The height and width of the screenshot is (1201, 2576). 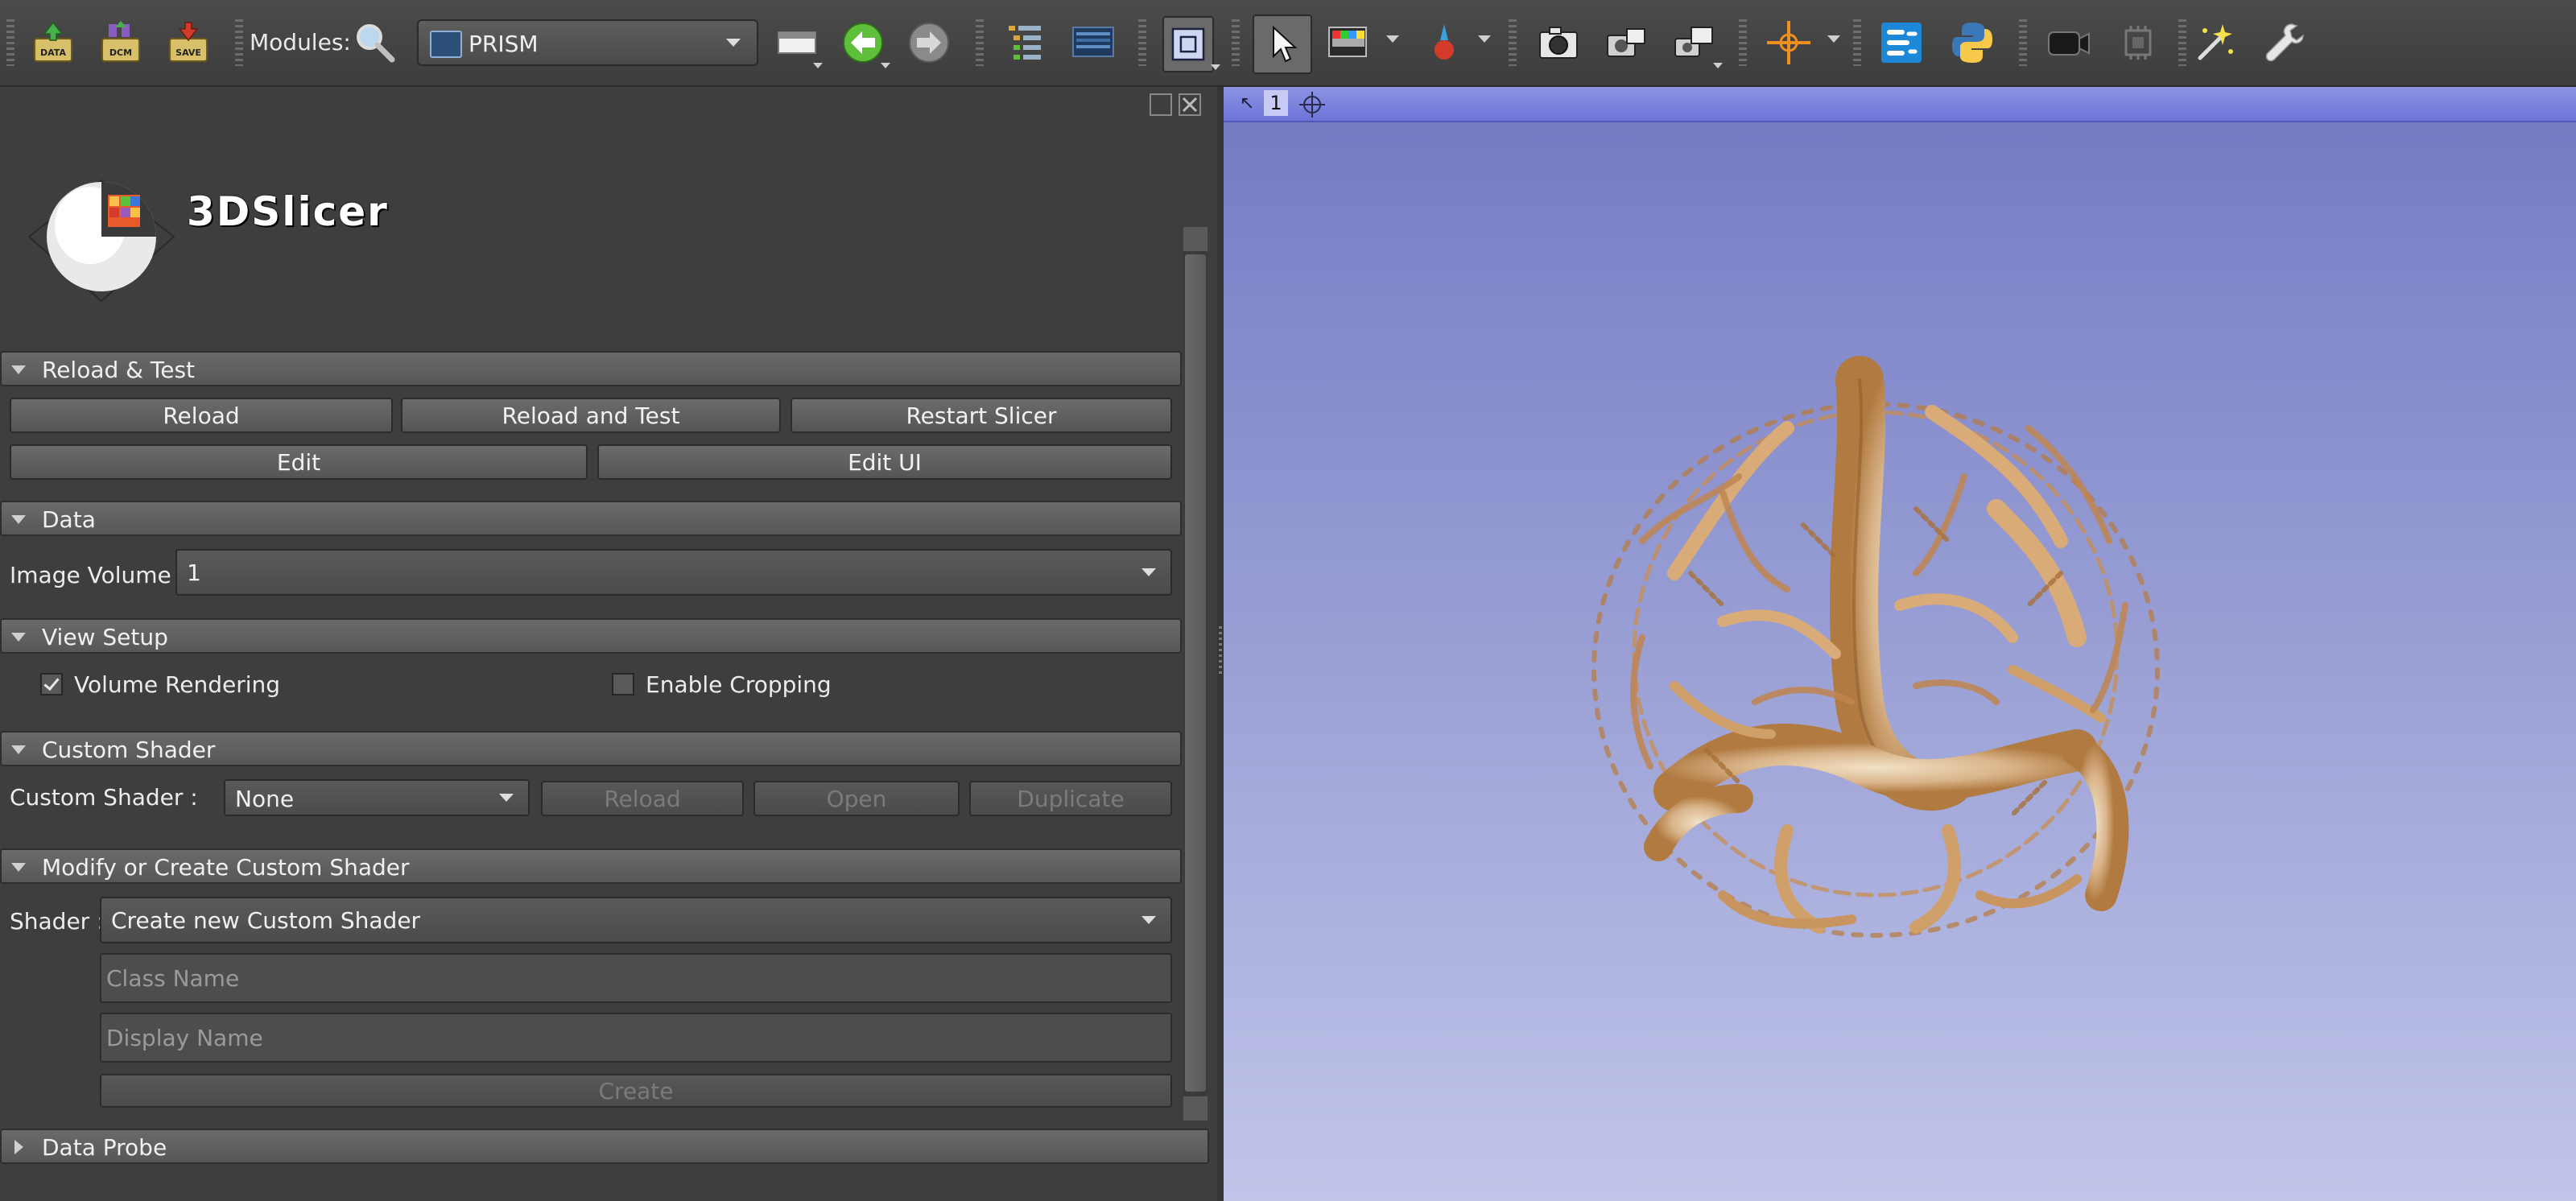 I want to click on modify-shader-section-header: Modify or Create Custom Shader, so click(x=591, y=866).